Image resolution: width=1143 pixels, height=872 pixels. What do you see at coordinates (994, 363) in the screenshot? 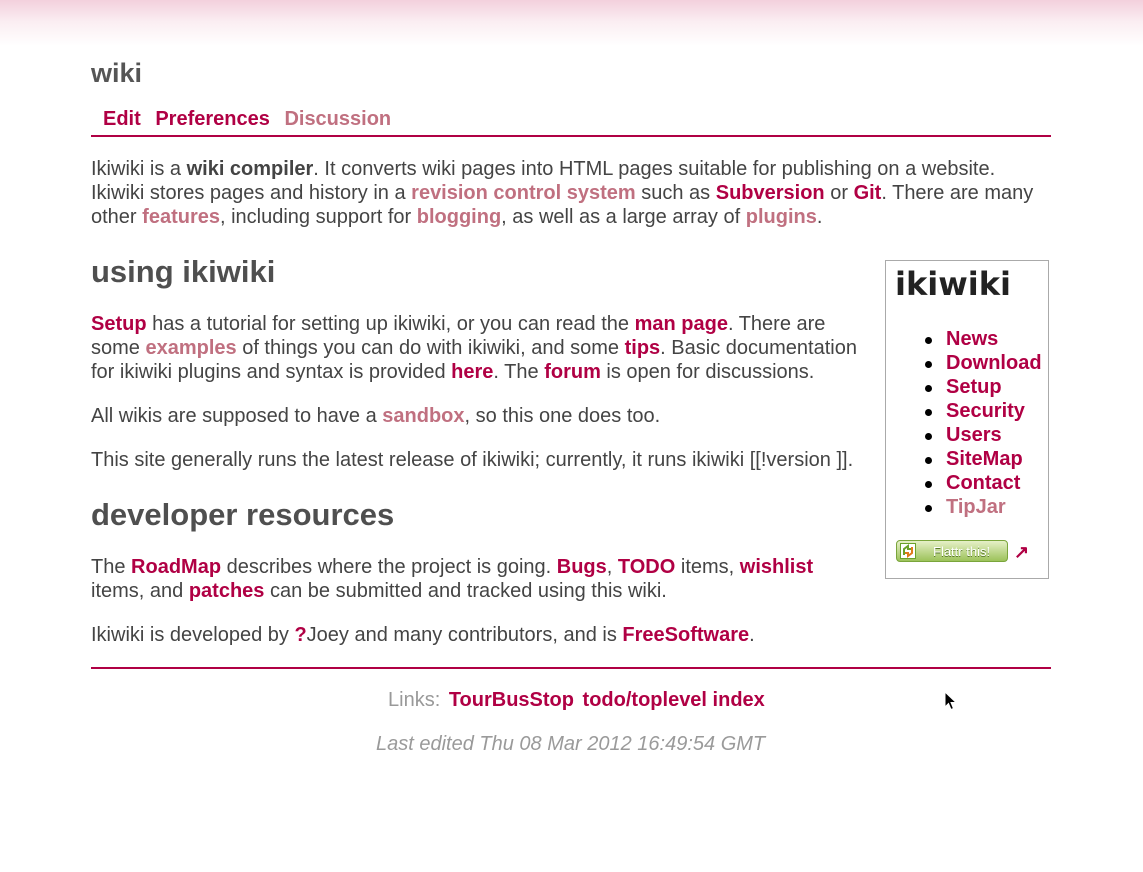
I see `sidebar-link-download: Download` at bounding box center [994, 363].